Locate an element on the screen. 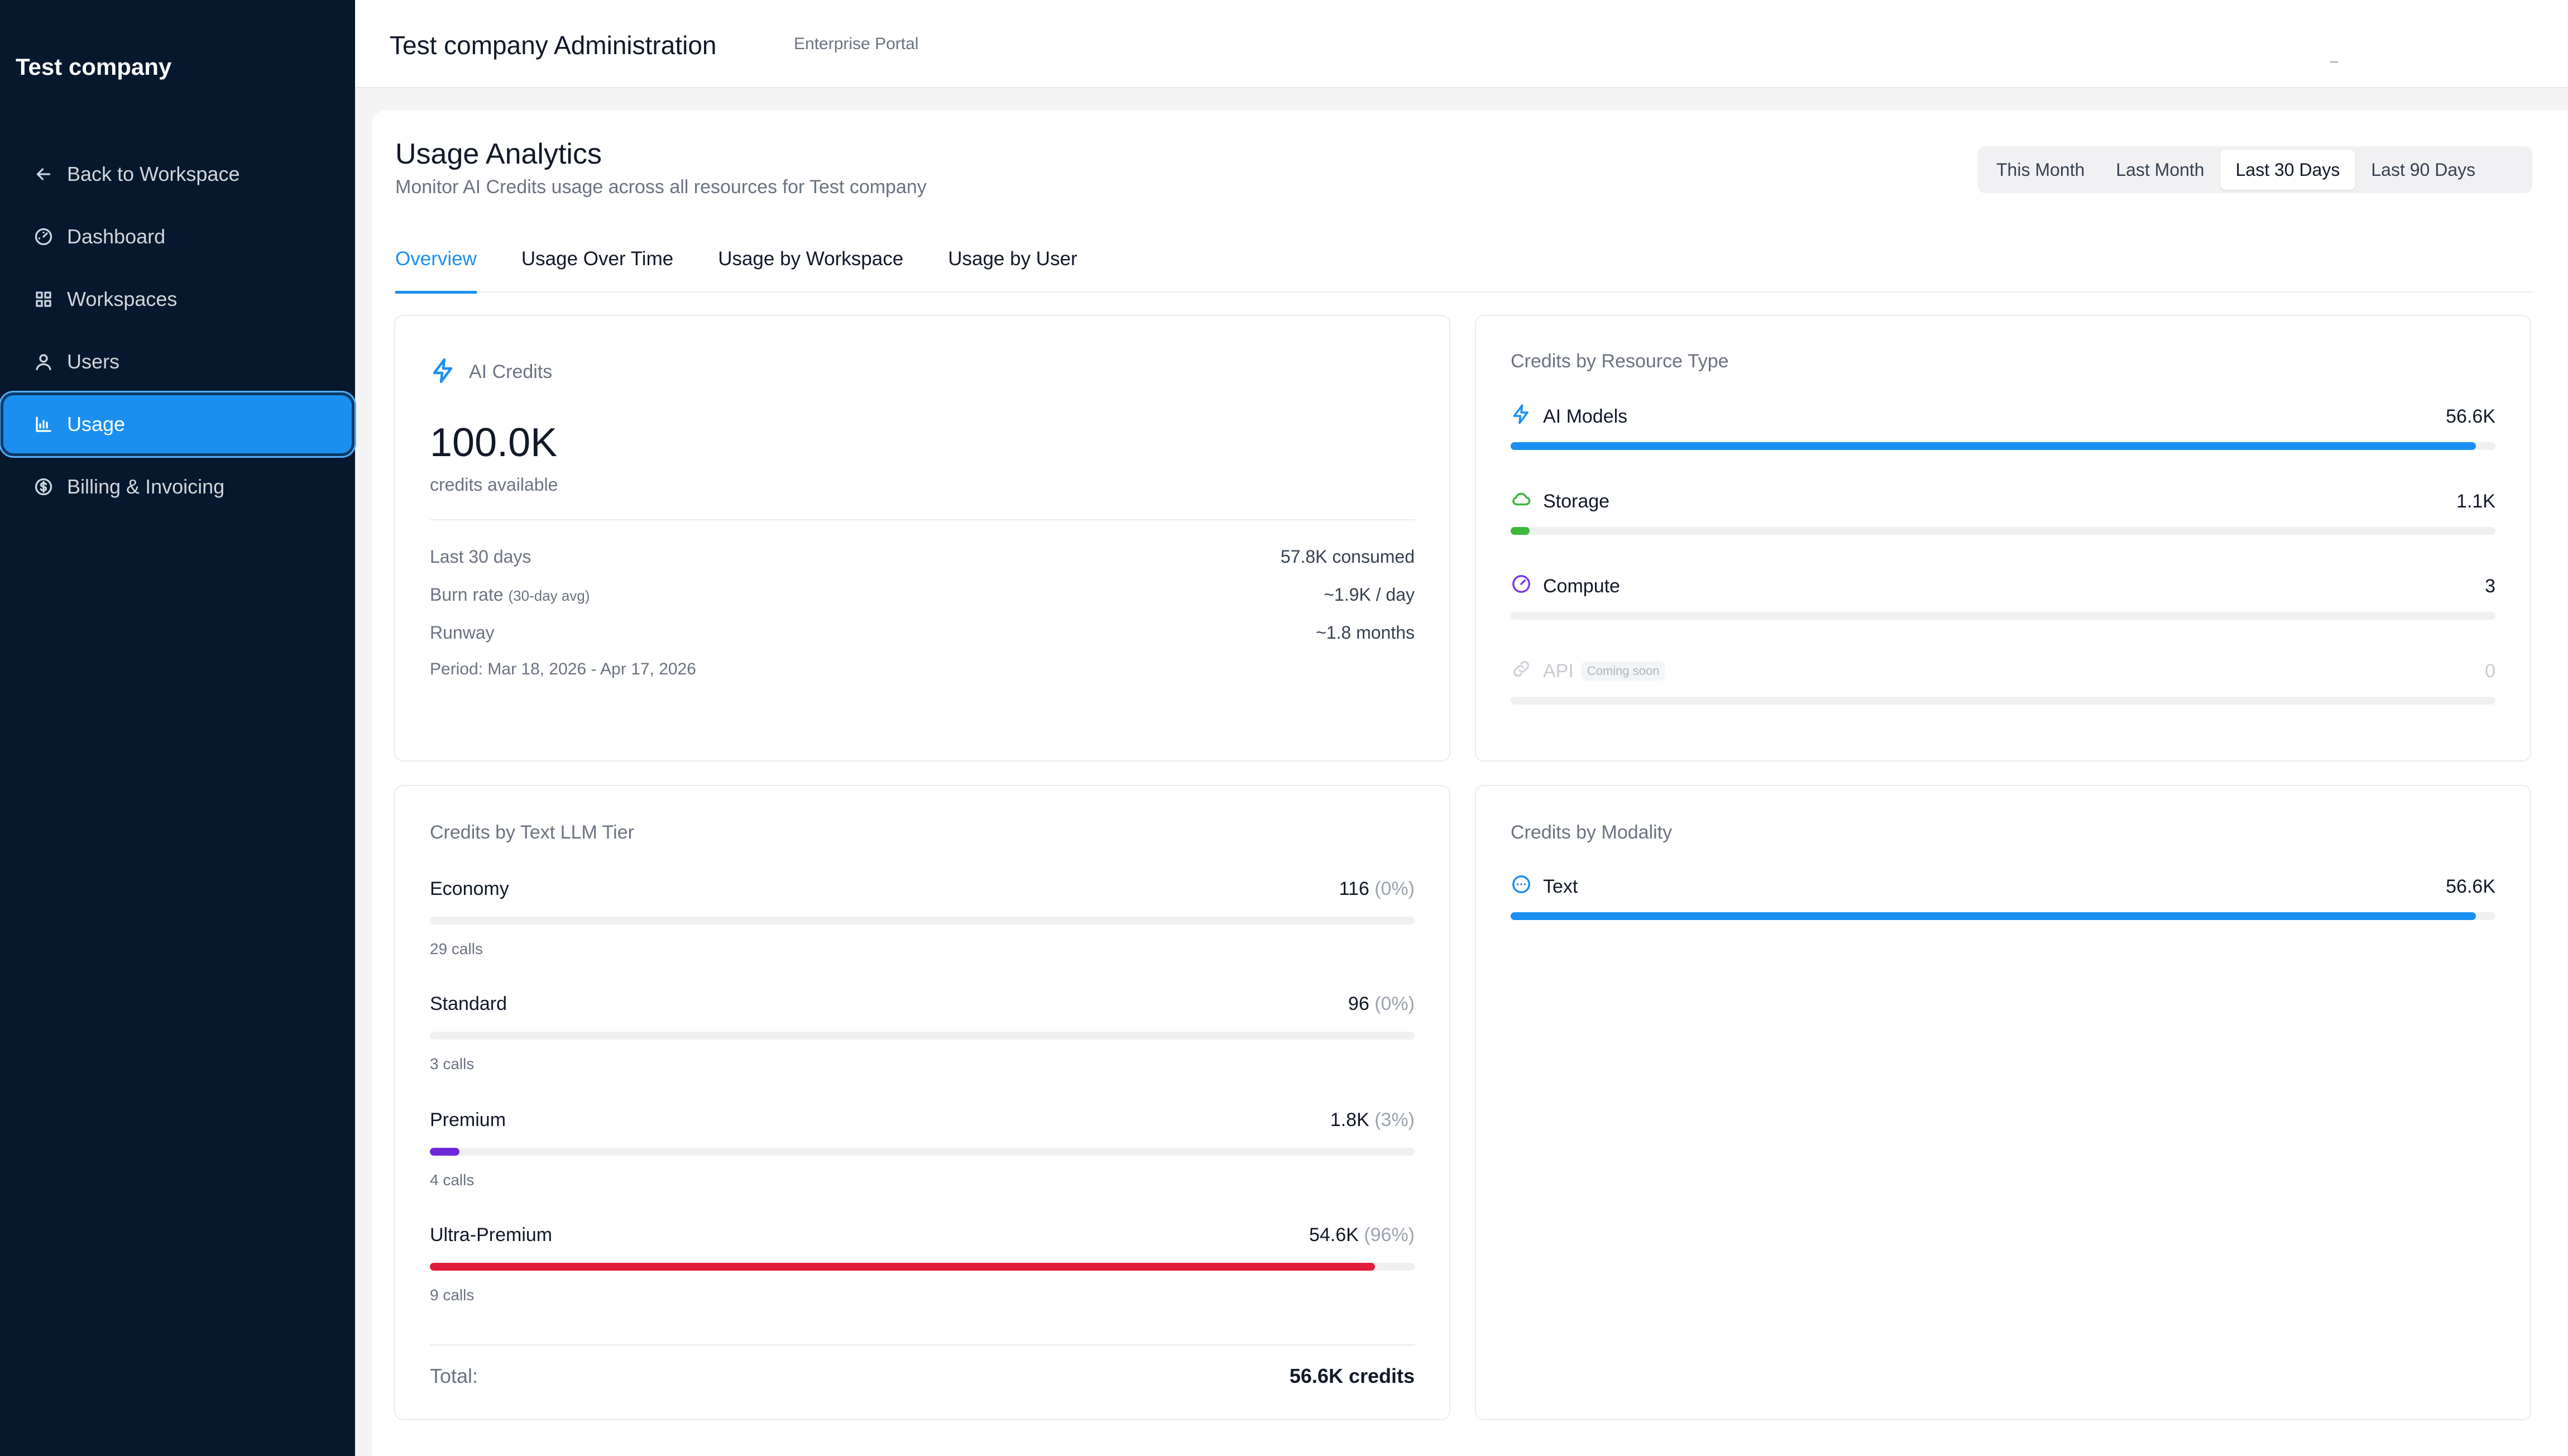 This screenshot has height=1456, width=2568. header-title: Test company Administration is located at coordinates (553, 45).